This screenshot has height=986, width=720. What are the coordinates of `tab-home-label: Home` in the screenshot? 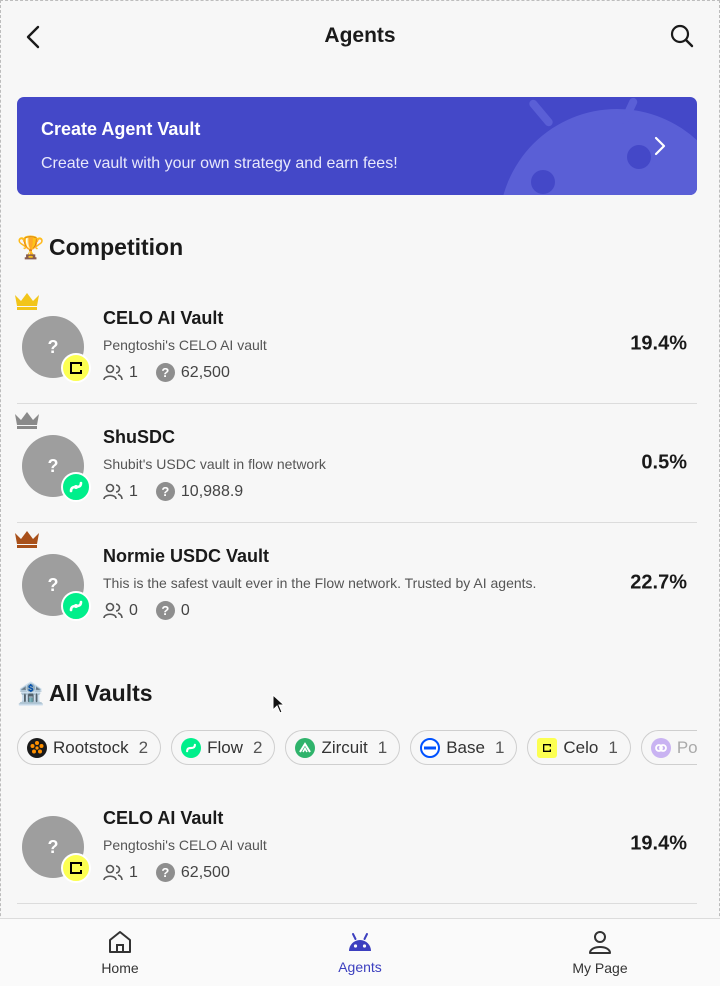 It's located at (120, 967).